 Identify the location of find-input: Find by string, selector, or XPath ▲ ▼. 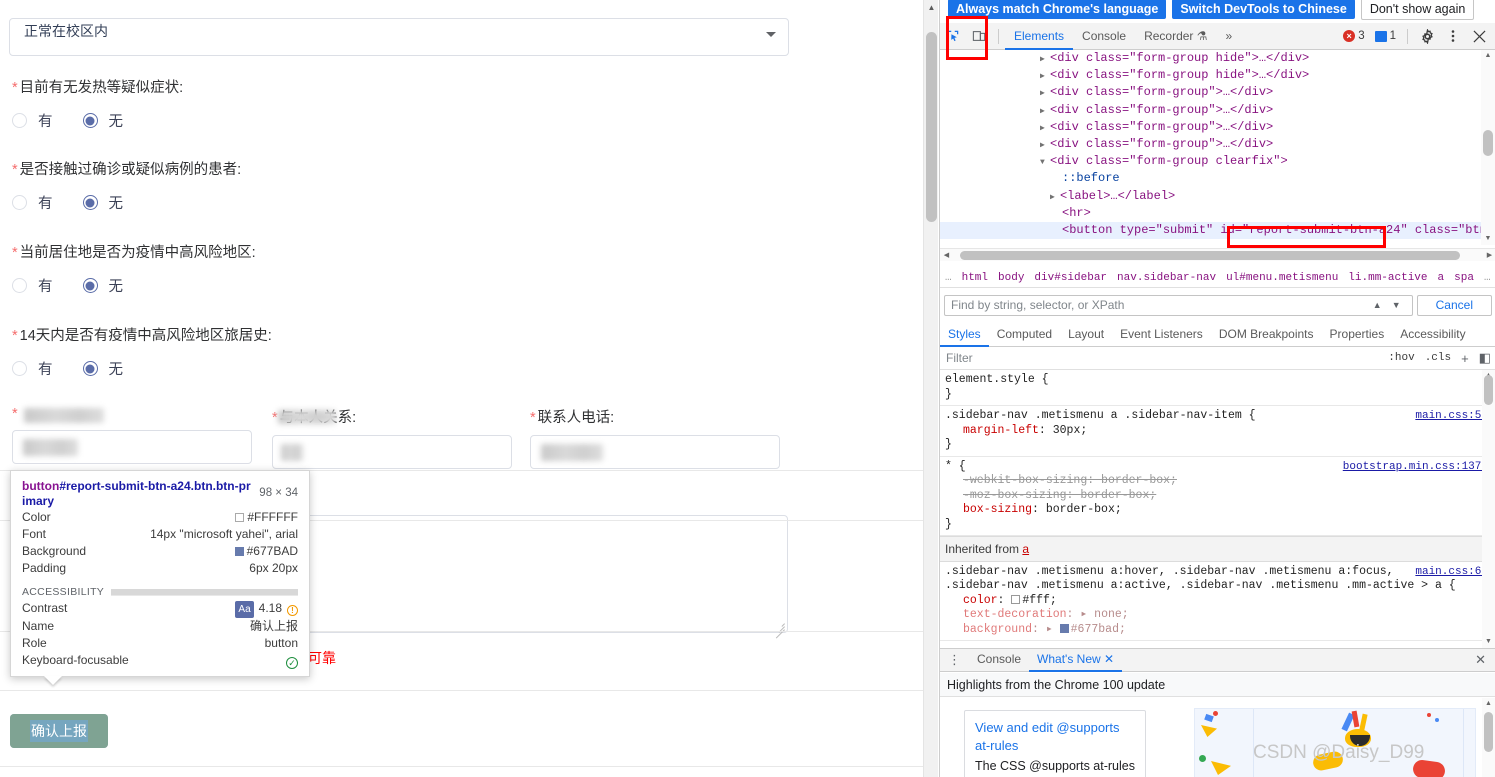
(1178, 305).